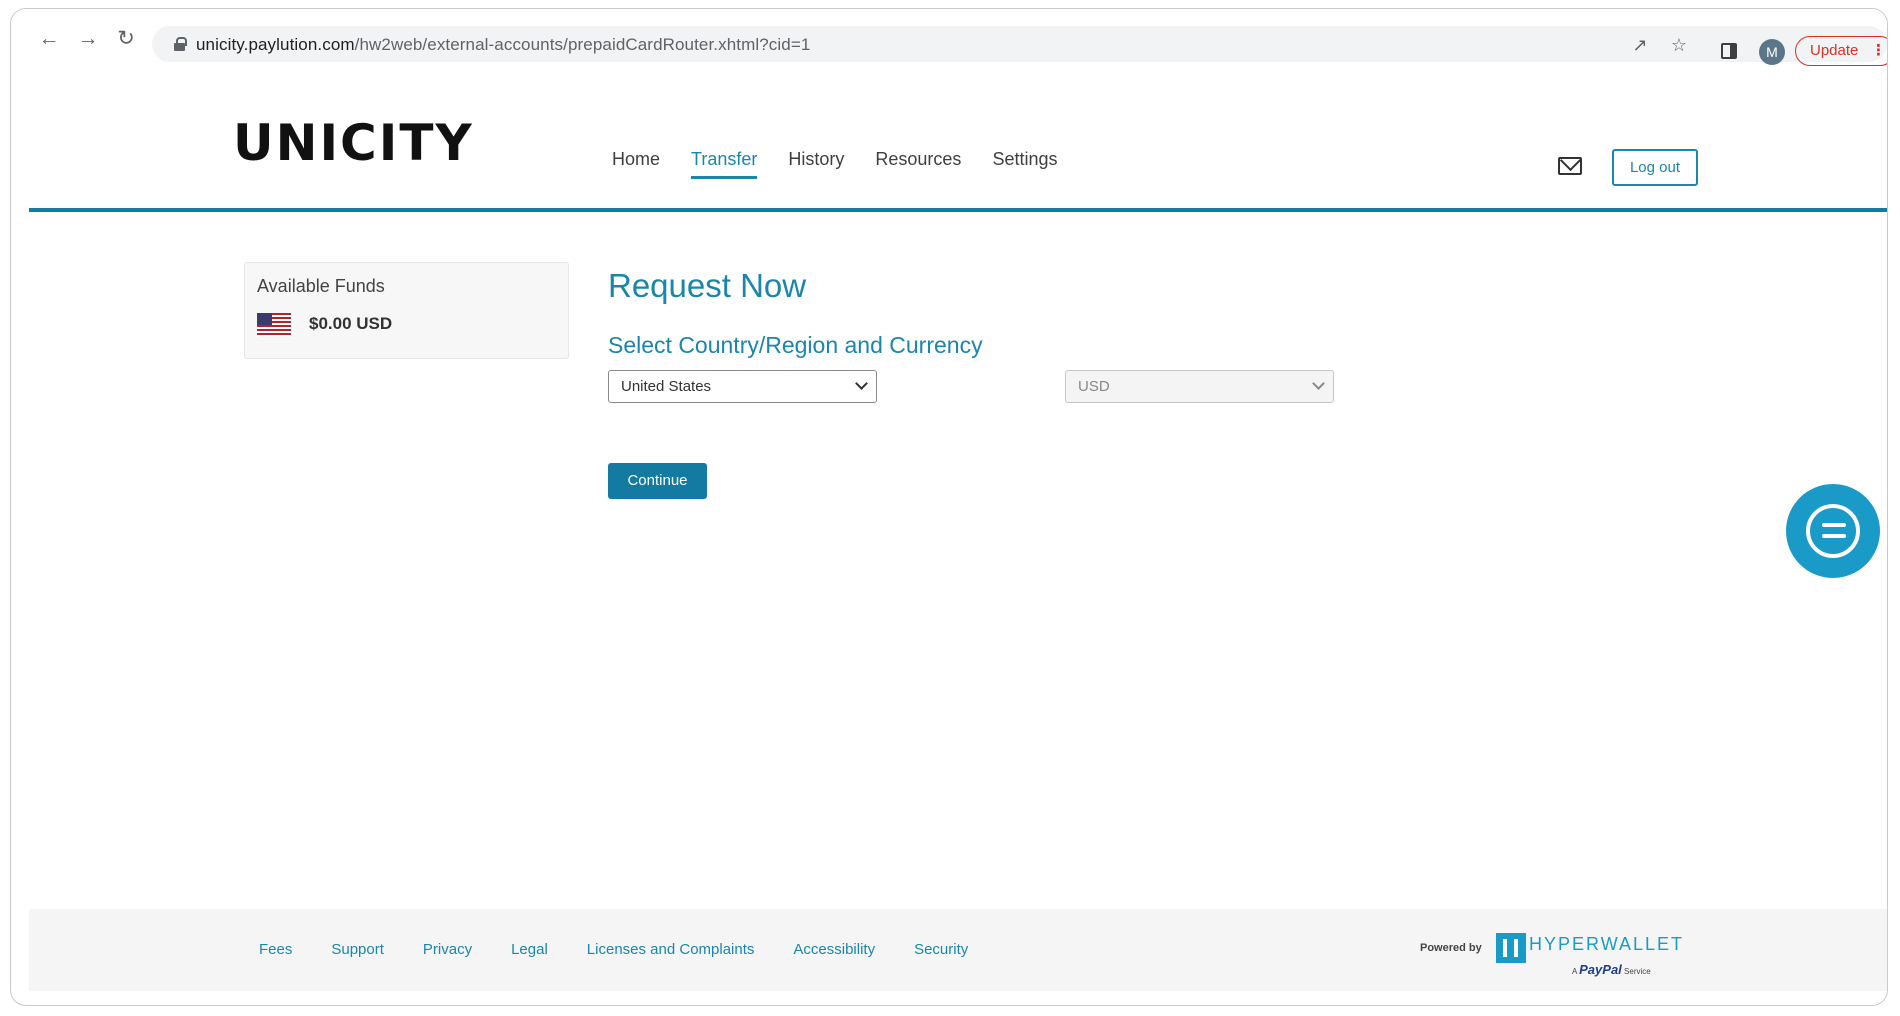 The height and width of the screenshot is (1016, 1900). I want to click on footer-link-privacy: Privacy, so click(447, 949).